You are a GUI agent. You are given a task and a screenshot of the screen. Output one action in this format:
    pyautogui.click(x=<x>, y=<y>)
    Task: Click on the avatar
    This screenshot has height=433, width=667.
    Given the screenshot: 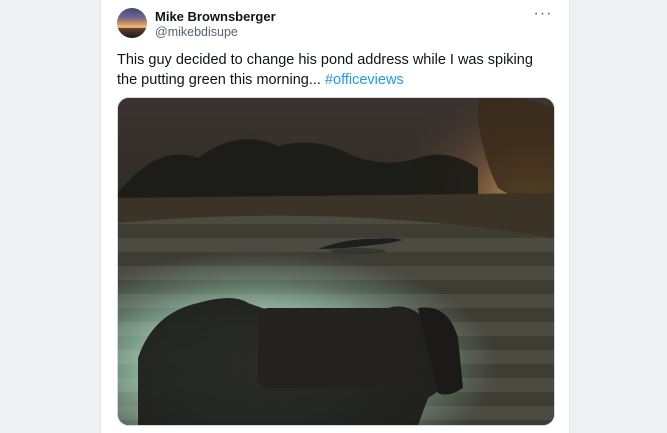 What is the action you would take?
    pyautogui.click(x=132, y=23)
    